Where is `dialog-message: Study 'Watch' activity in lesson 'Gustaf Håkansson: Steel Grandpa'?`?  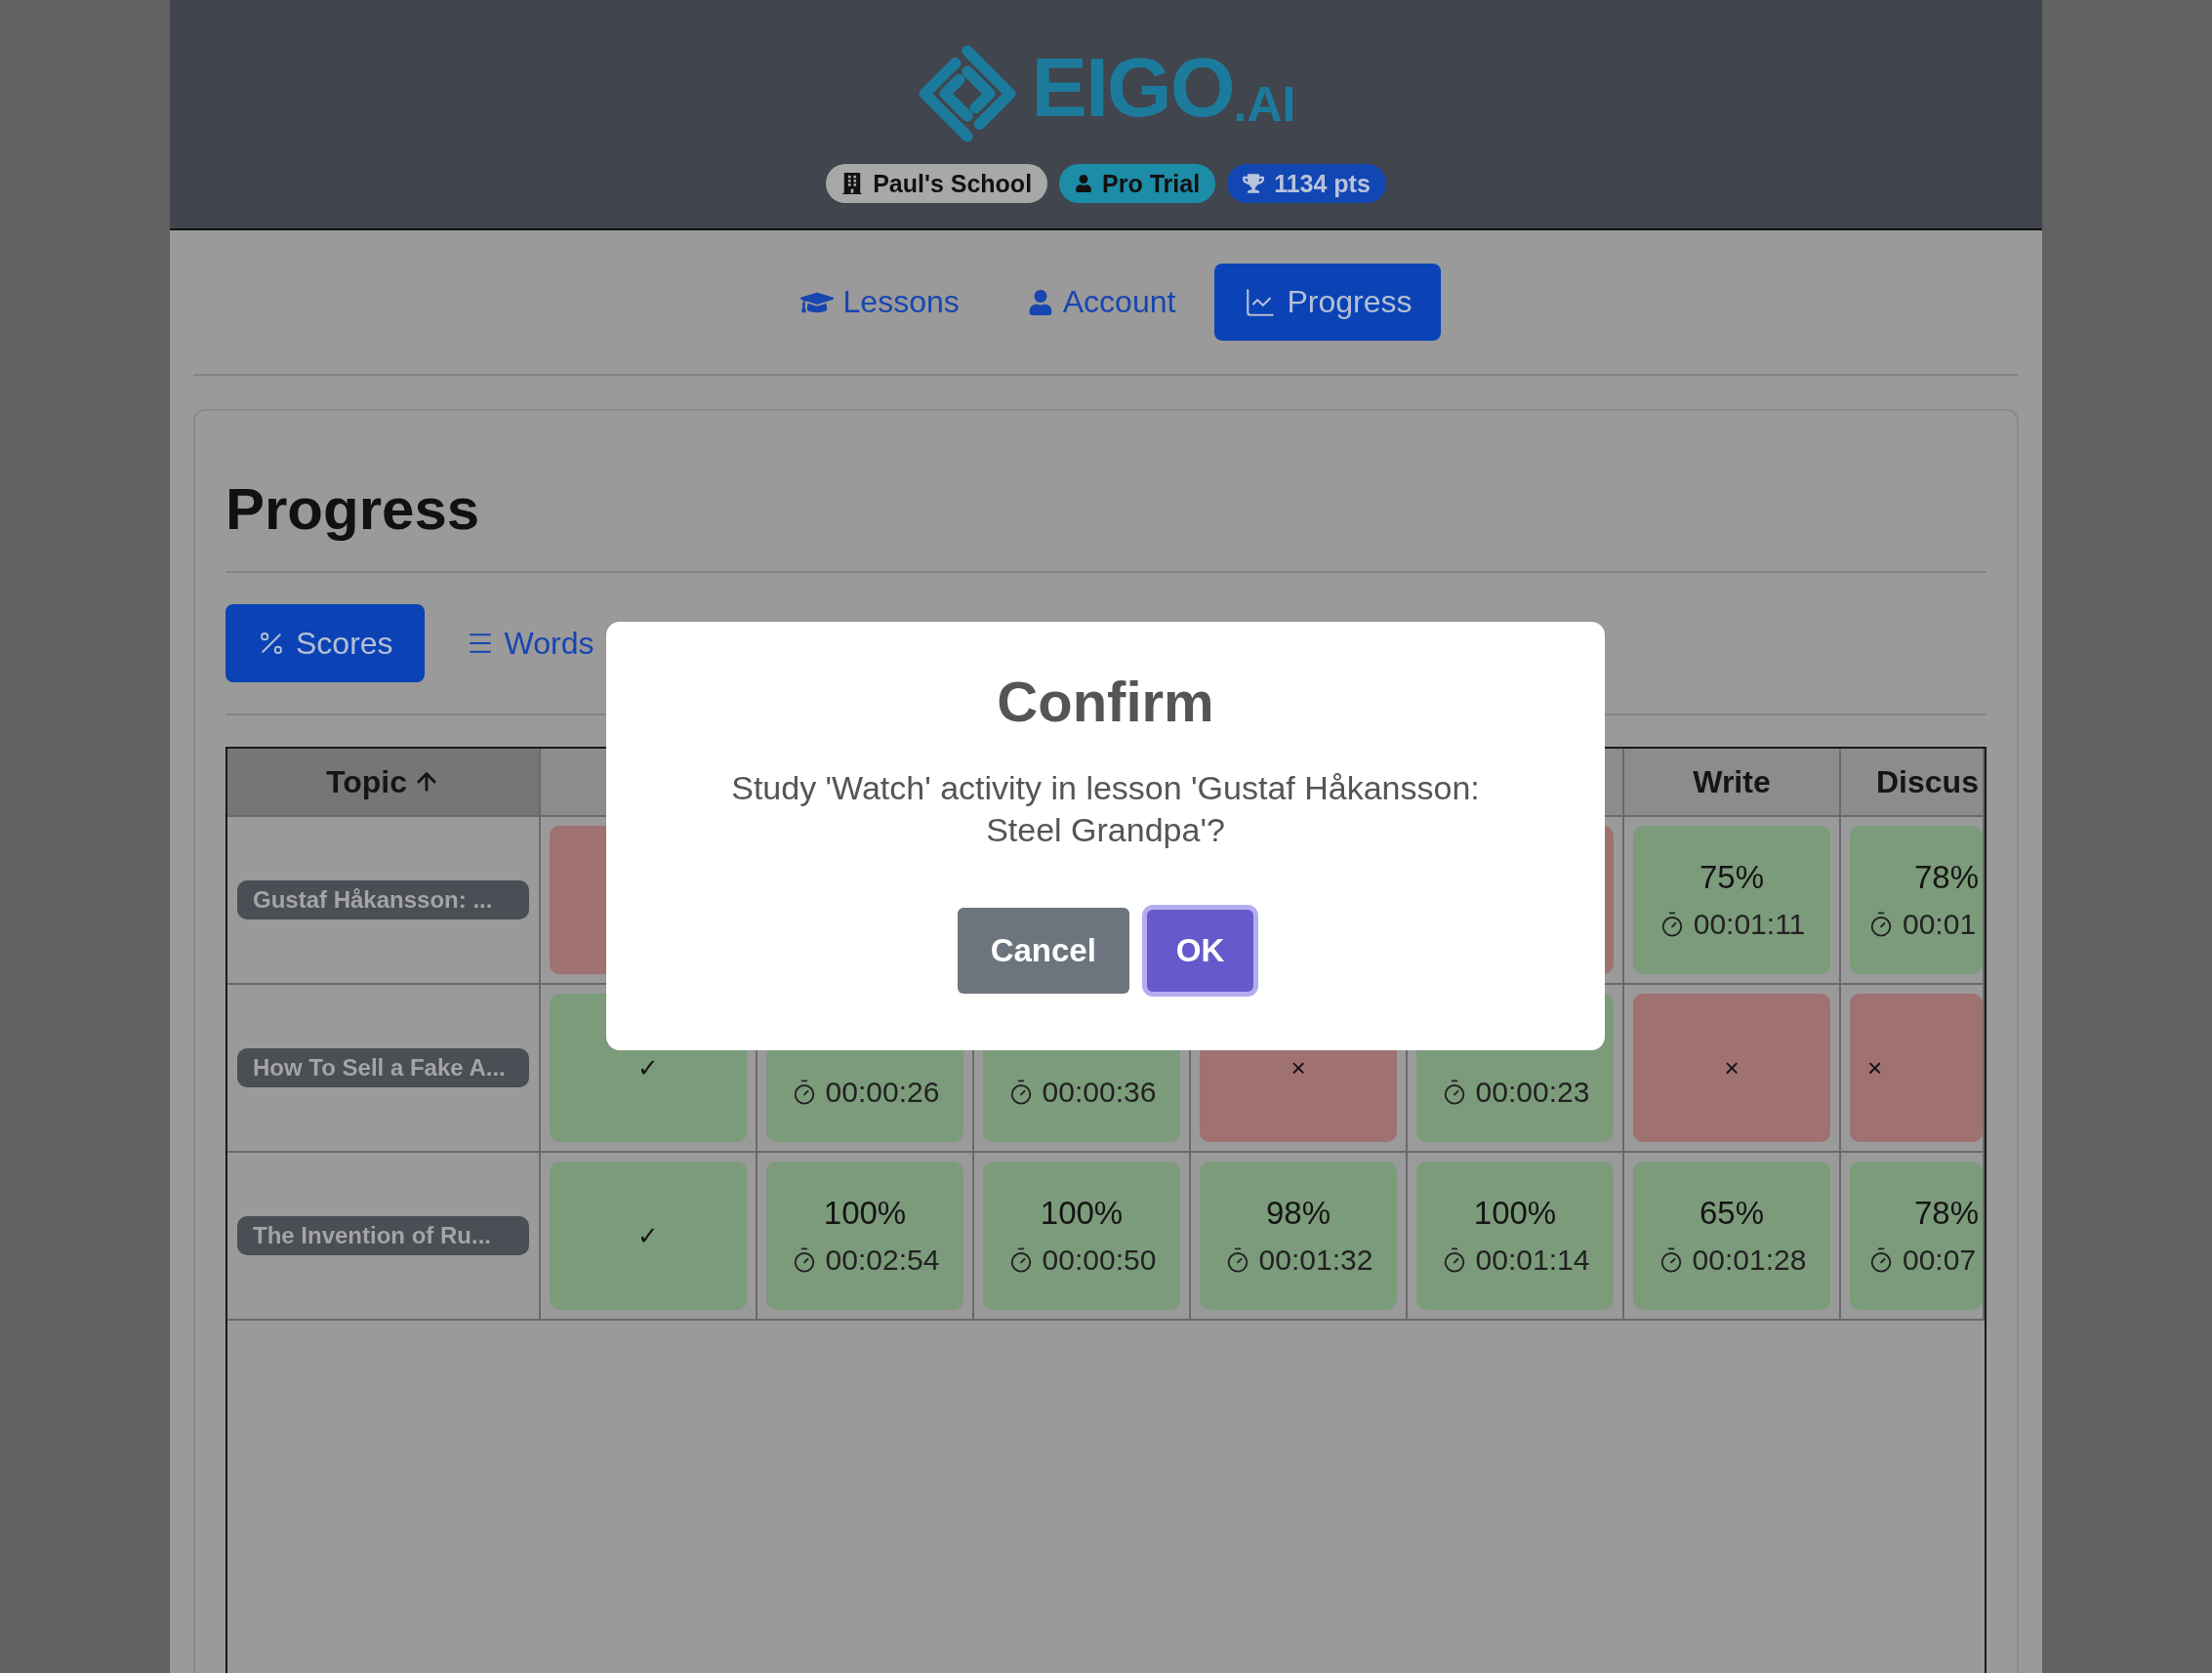
dialog-message: Study 'Watch' activity in lesson 'Gustaf Håkansson: Steel Grandpa'? is located at coordinates (1105, 809).